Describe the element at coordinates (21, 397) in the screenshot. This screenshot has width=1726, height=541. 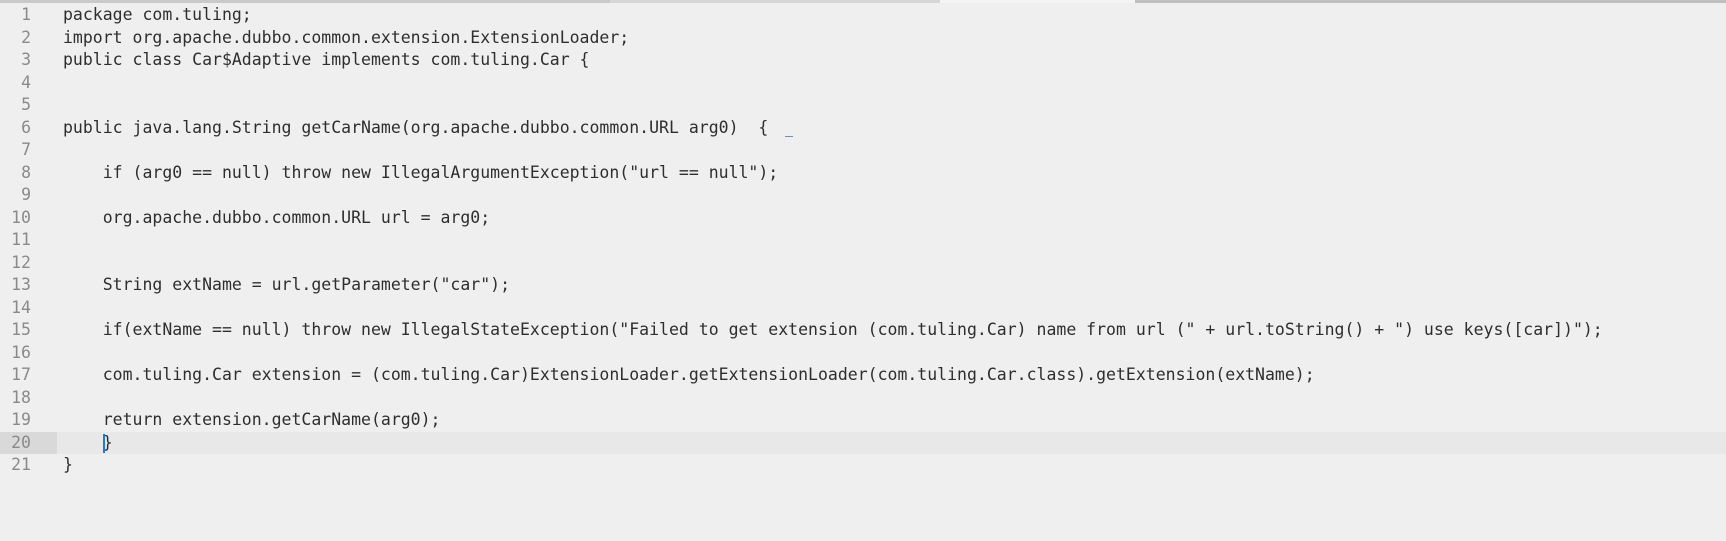
I see `line-number: 18` at that location.